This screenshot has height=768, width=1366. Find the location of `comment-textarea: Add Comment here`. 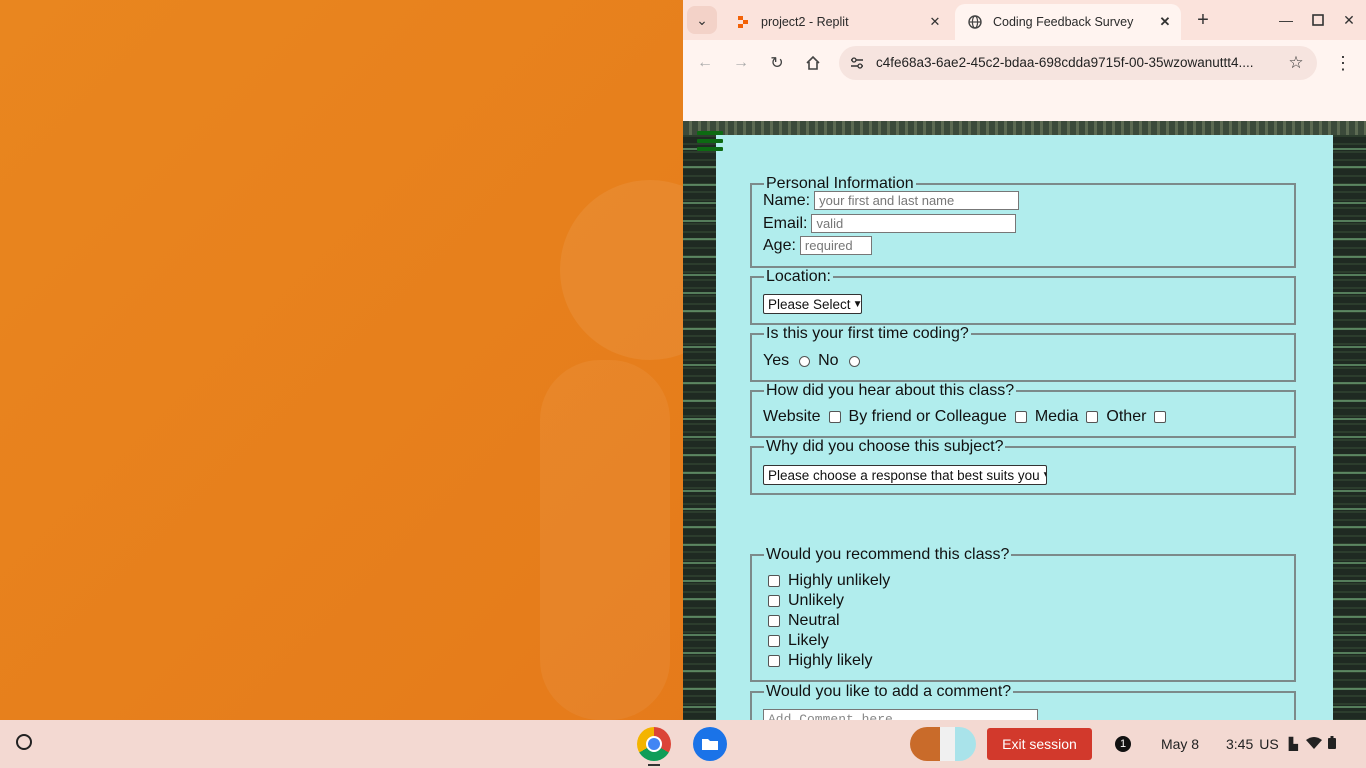

comment-textarea: Add Comment here is located at coordinates (900, 714).